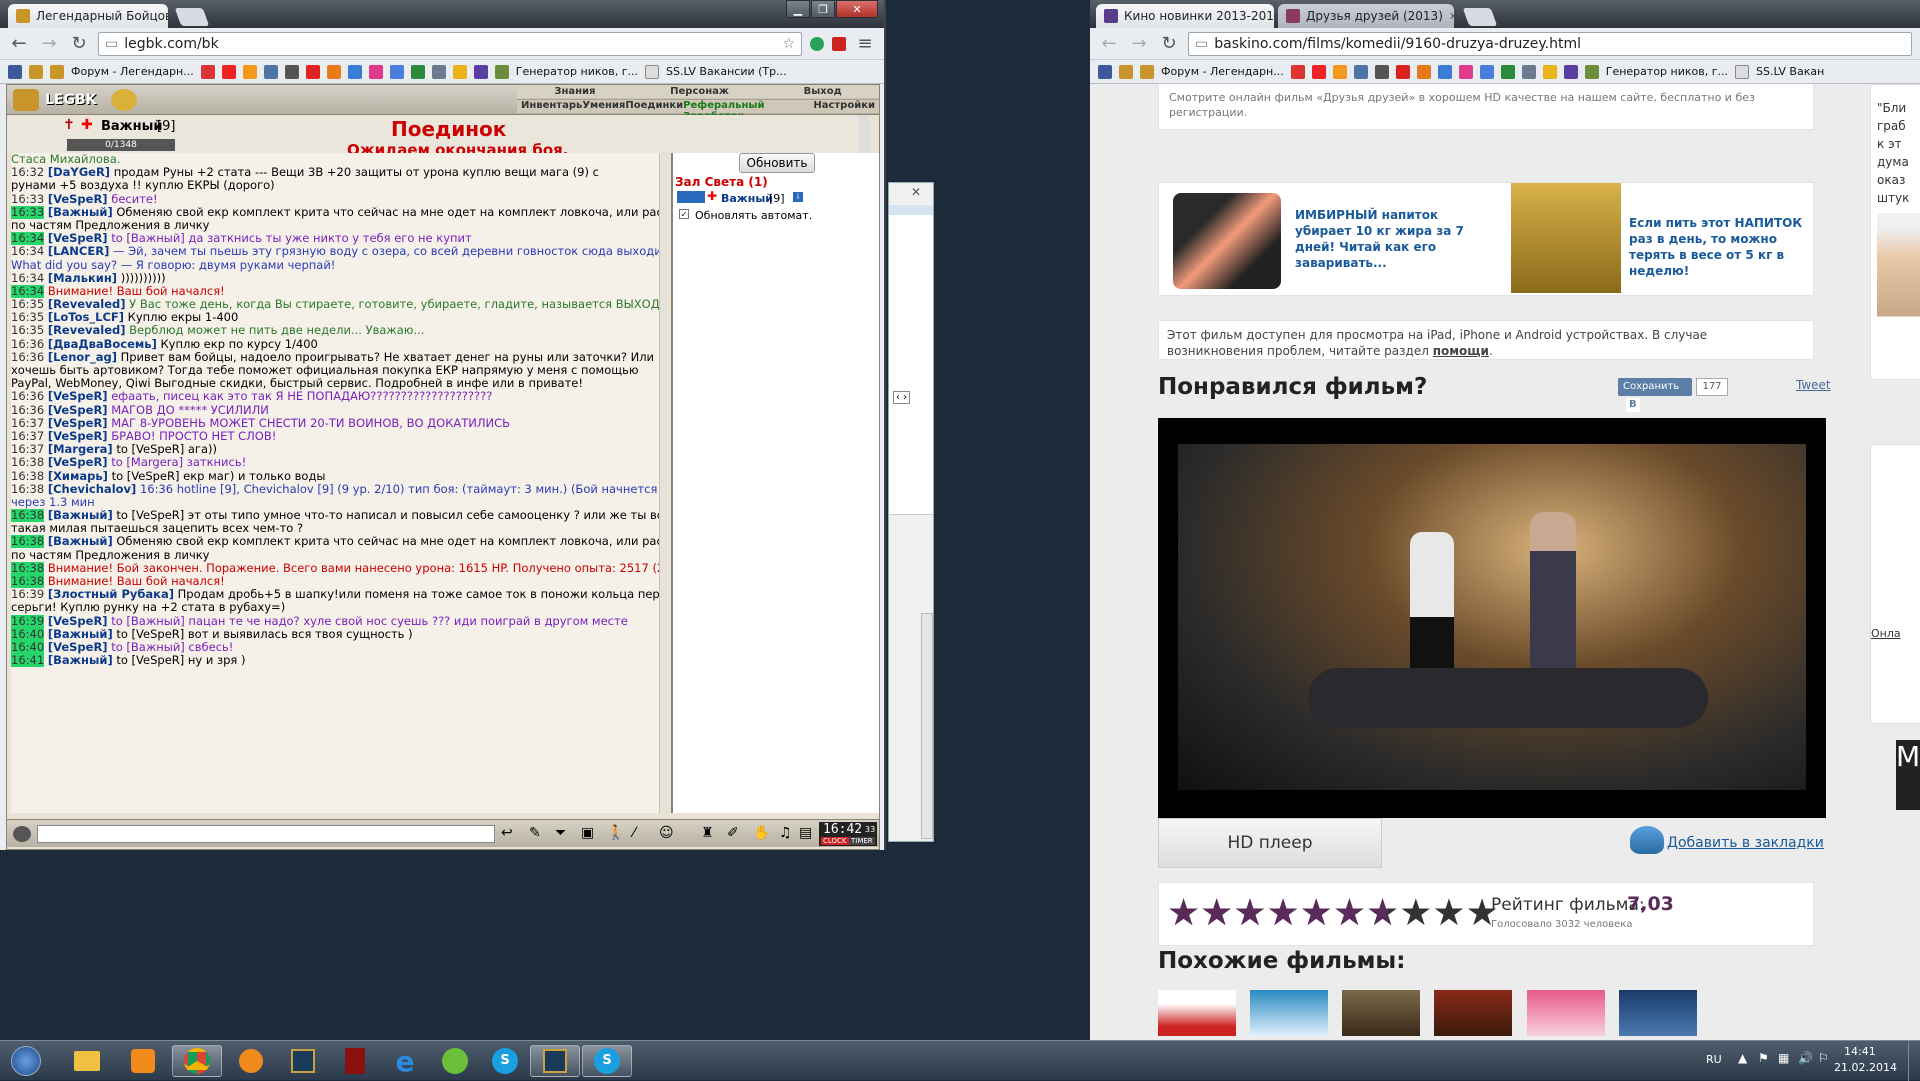 The height and width of the screenshot is (1081, 1920). I want to click on gmail-icon, so click(1297, 71).